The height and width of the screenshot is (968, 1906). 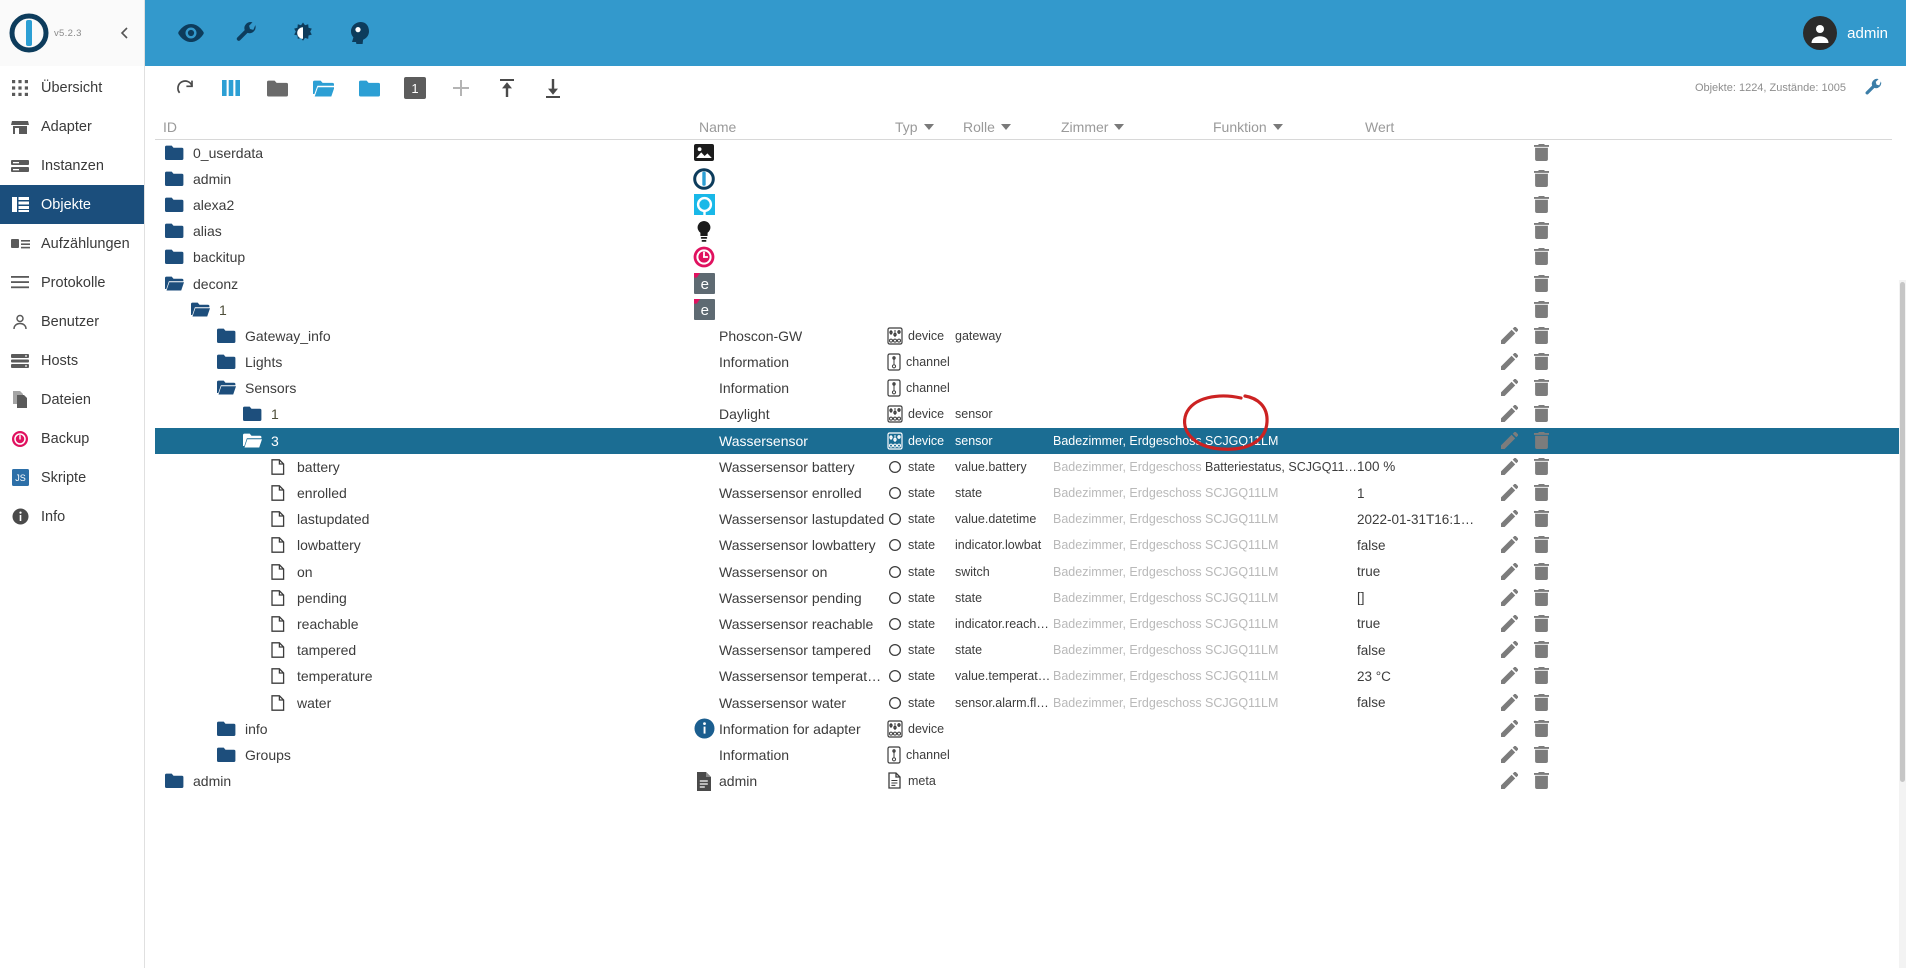 What do you see at coordinates (72, 438) in the screenshot?
I see `sidebar-item-backup: Backup` at bounding box center [72, 438].